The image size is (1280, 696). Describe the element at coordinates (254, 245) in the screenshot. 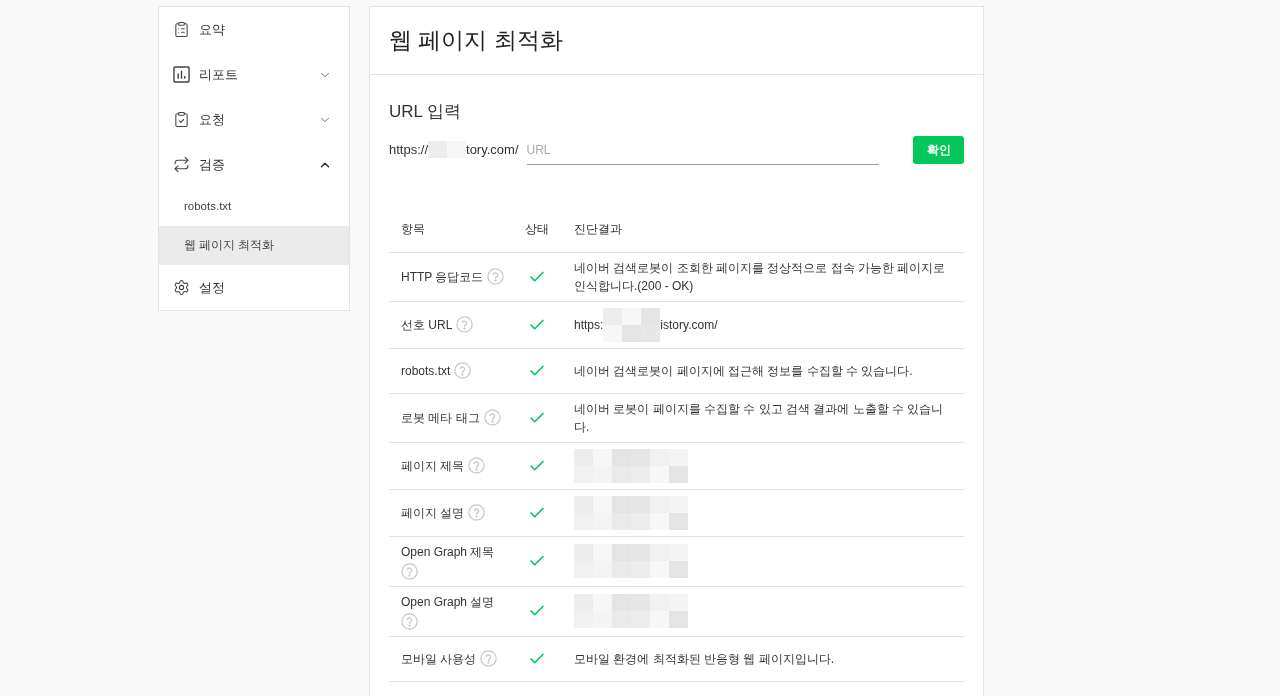

I see `sidebar-subitem: 웹 페이지 최적화` at that location.